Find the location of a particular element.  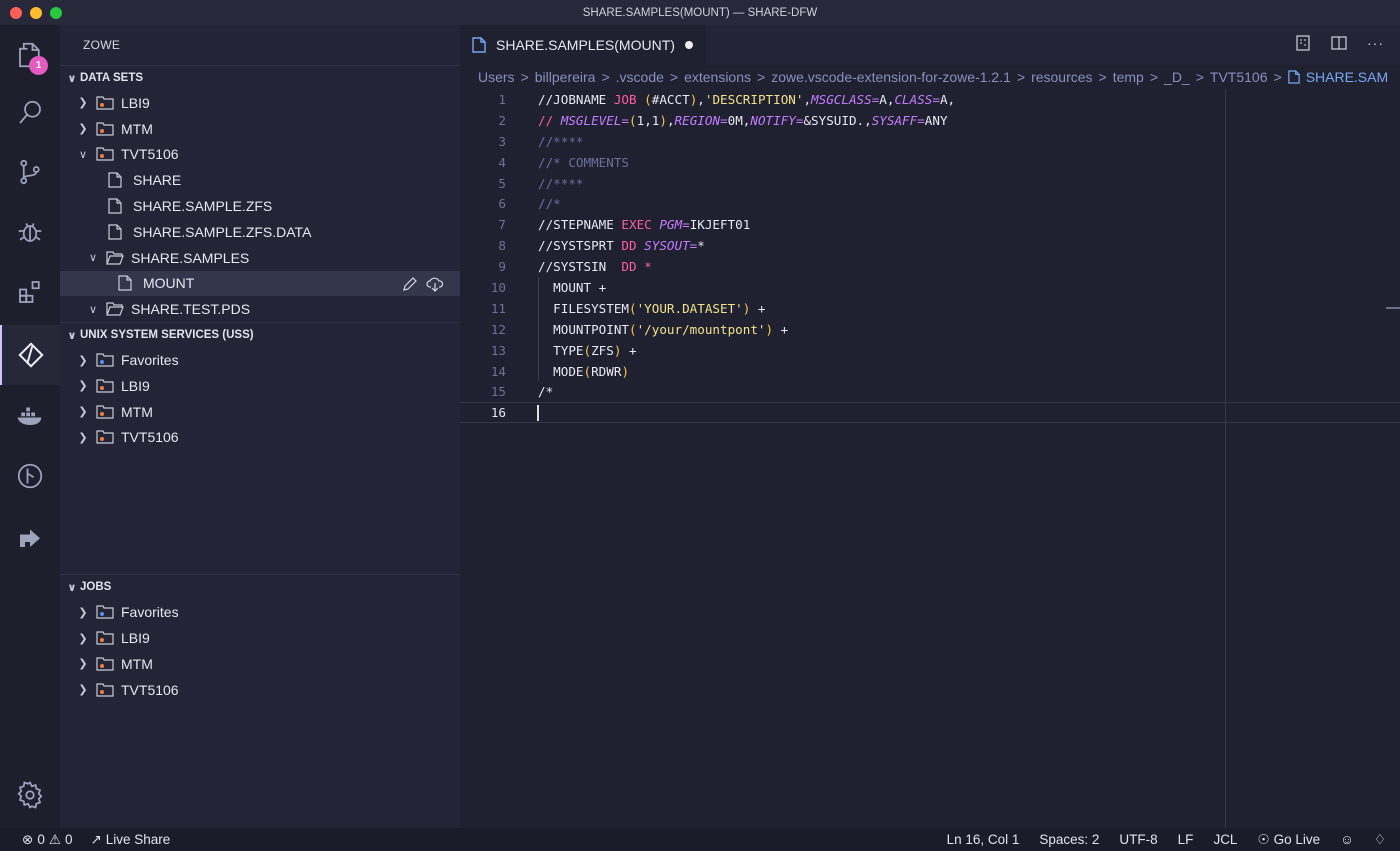

tree-item-mount: MOUNT is located at coordinates (260, 283).